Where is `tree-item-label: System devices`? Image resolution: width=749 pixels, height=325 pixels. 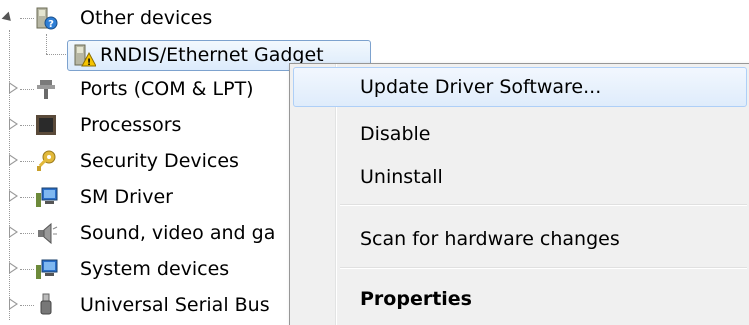
tree-item-label: System devices is located at coordinates (155, 269).